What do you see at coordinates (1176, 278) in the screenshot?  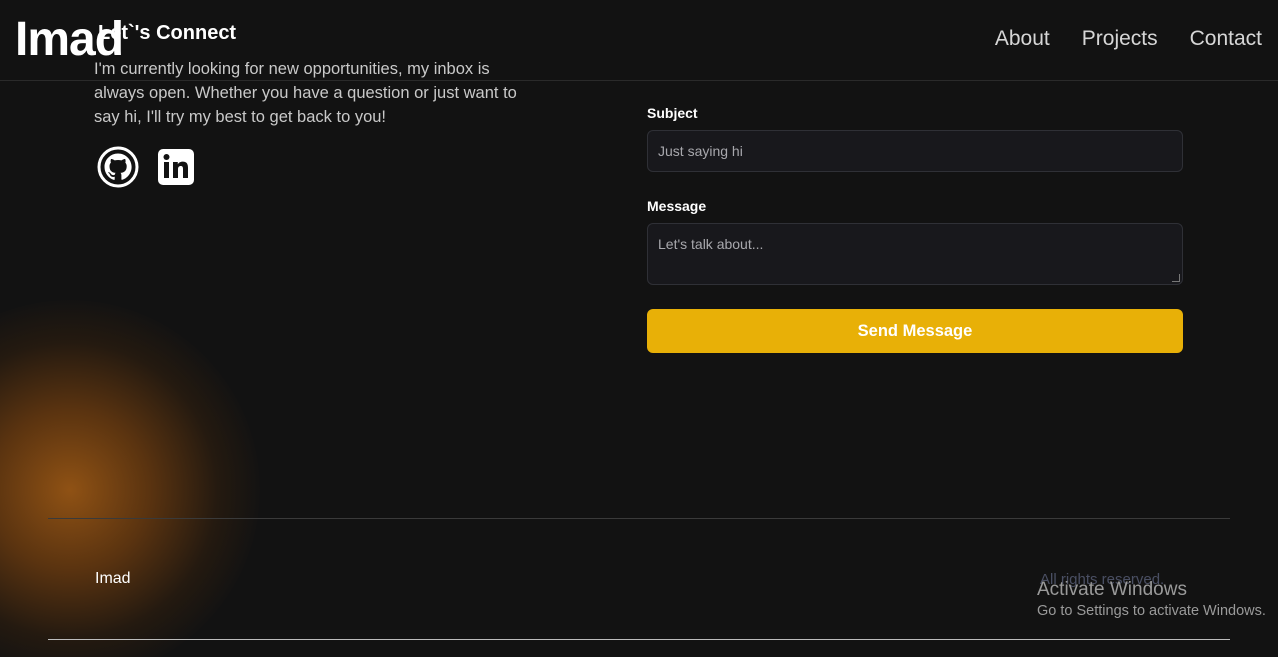 I see `resize-handle-icon` at bounding box center [1176, 278].